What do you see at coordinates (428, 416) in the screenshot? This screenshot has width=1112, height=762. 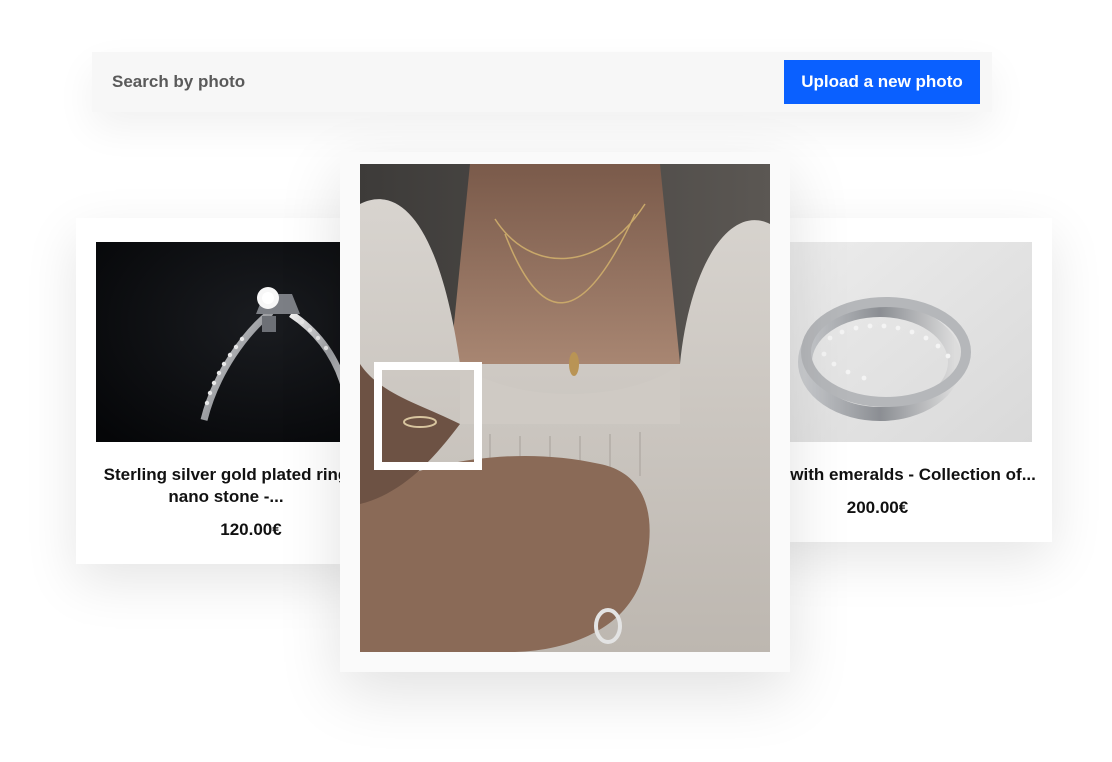 I see `selection-crop-box` at bounding box center [428, 416].